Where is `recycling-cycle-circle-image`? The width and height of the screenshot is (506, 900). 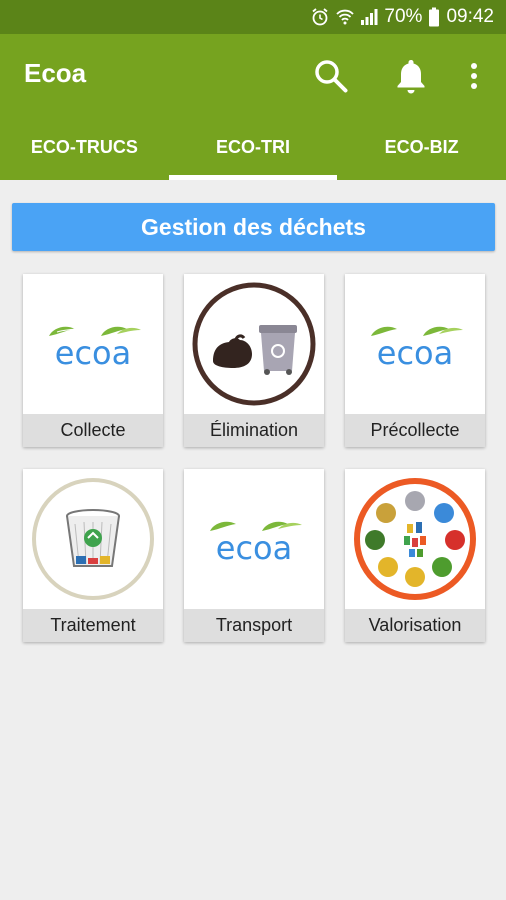
recycling-cycle-circle-image is located at coordinates (415, 539).